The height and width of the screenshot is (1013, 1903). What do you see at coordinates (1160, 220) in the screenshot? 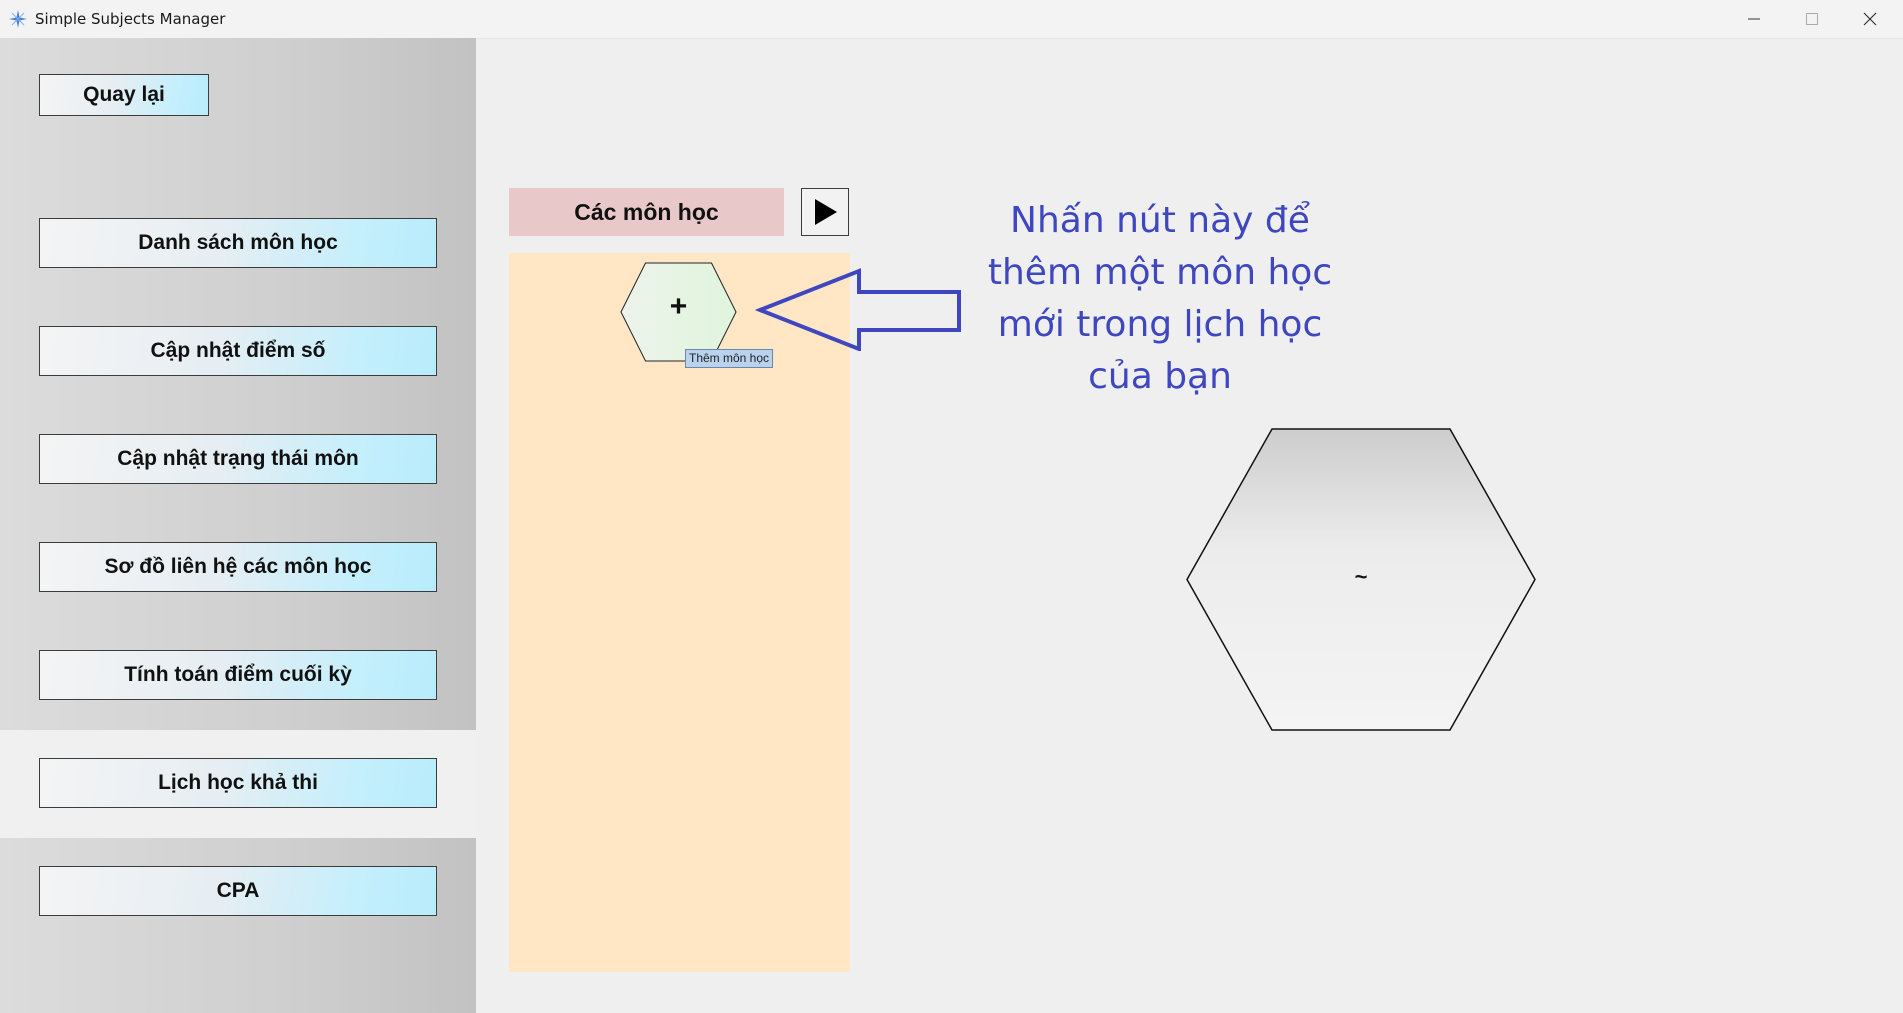
I see `hint-line: Nhấn nút này để` at bounding box center [1160, 220].